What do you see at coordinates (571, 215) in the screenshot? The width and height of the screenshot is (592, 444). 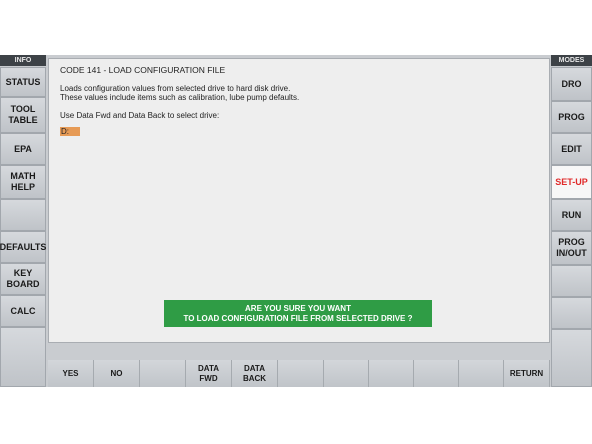 I see `run-button: RUN` at bounding box center [571, 215].